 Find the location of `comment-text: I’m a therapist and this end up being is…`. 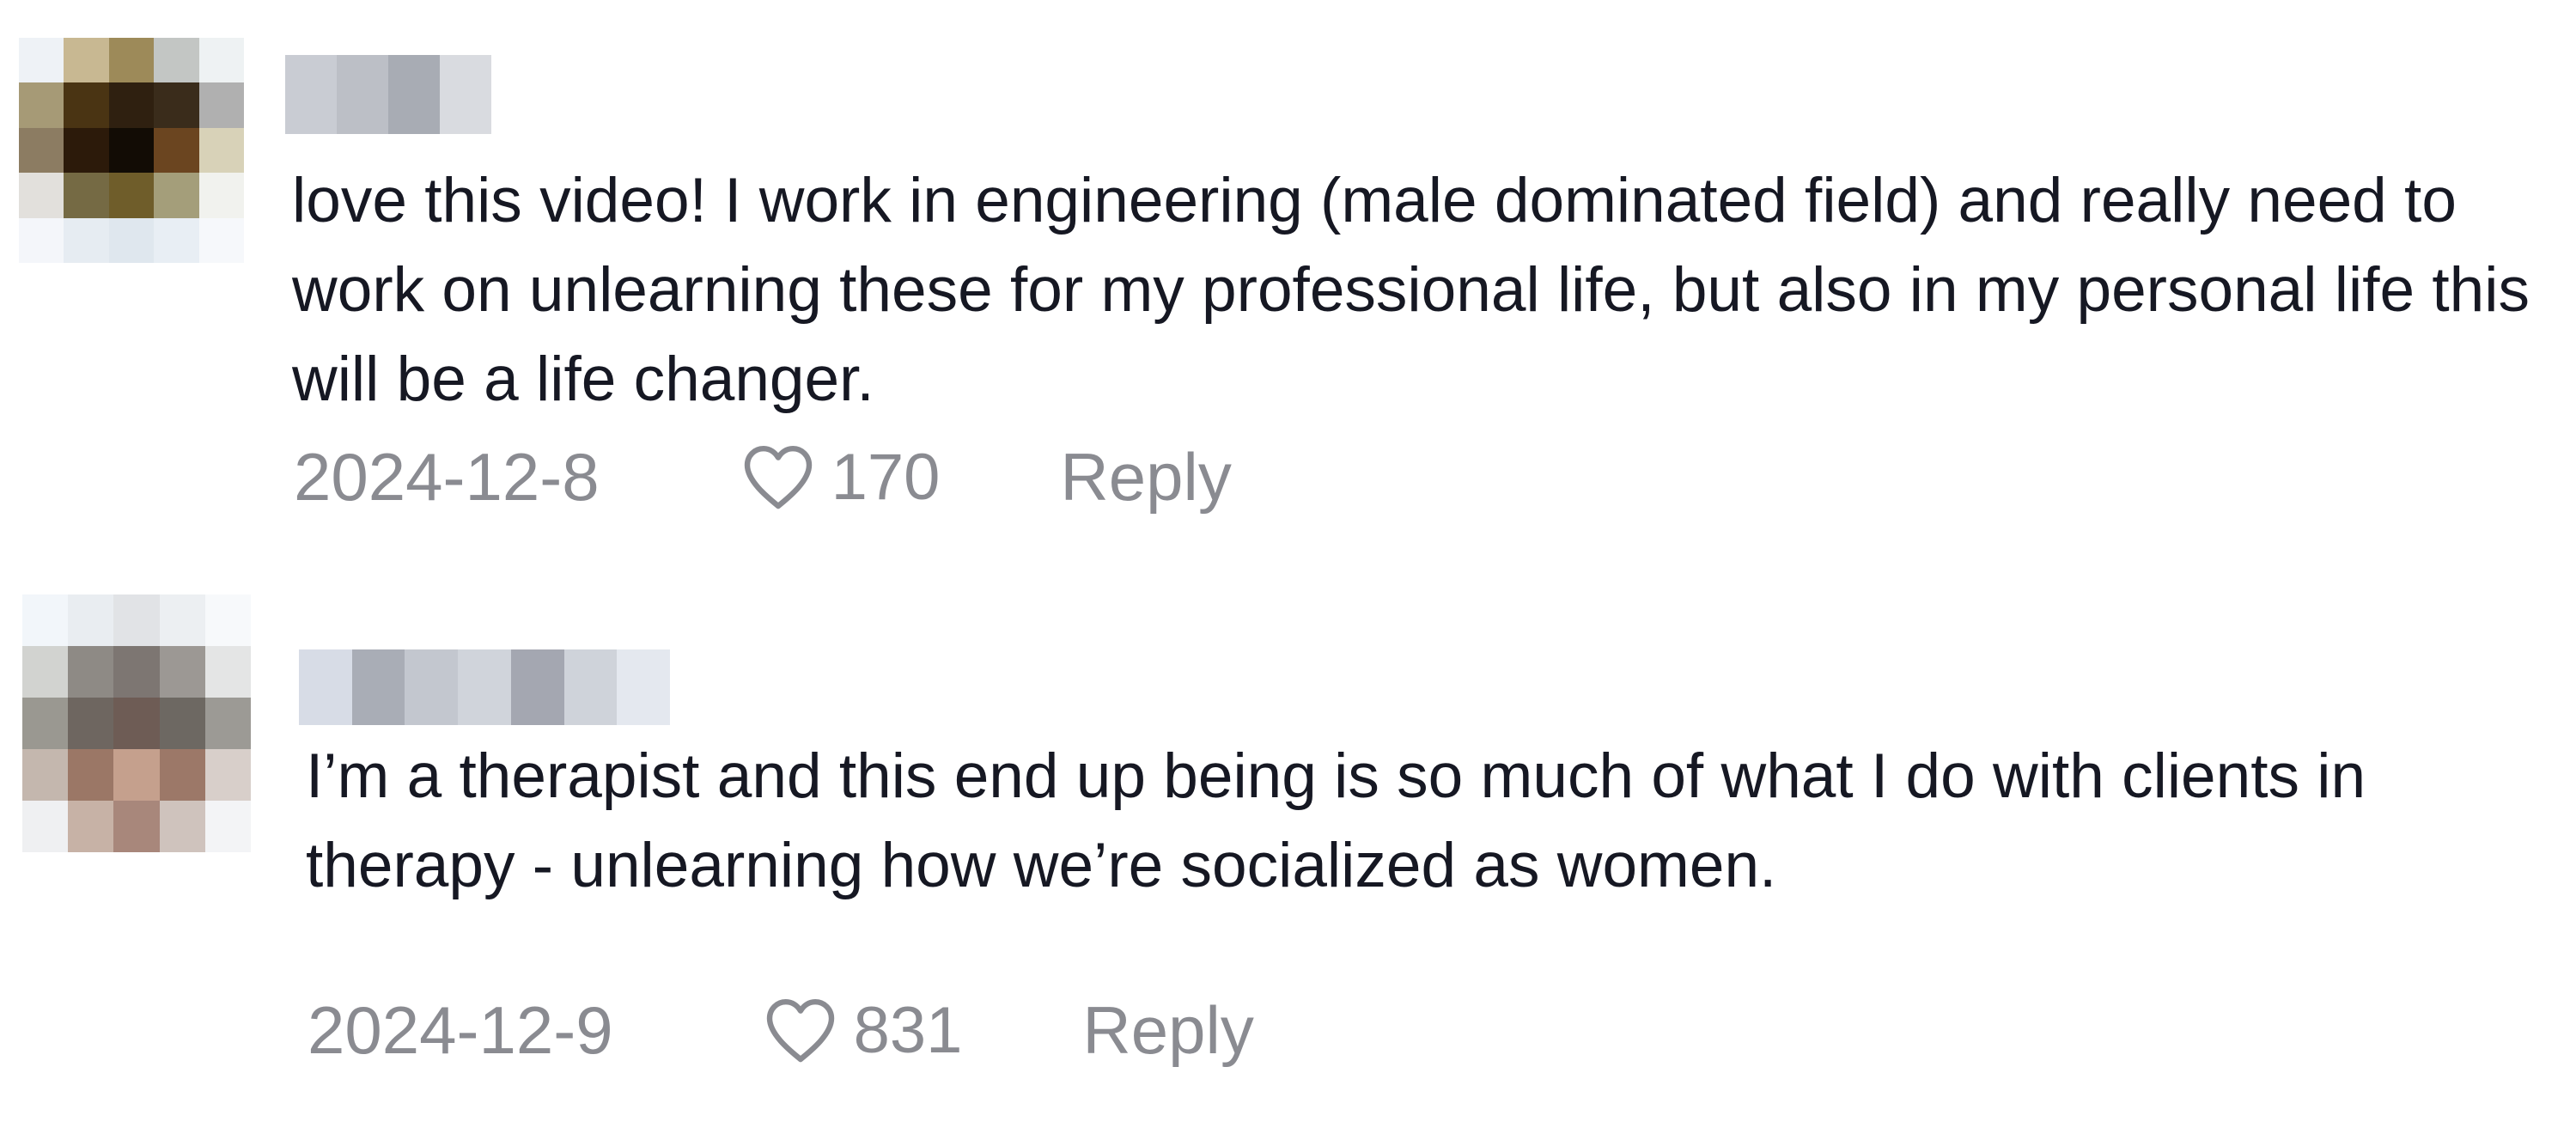

comment-text: I’m a therapist and this end up being is… is located at coordinates (1336, 820).